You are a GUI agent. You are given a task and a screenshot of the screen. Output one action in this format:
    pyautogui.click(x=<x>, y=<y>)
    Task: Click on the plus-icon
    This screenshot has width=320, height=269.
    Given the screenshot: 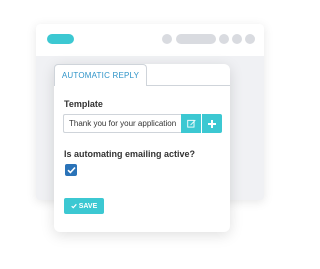 What is the action you would take?
    pyautogui.click(x=212, y=123)
    